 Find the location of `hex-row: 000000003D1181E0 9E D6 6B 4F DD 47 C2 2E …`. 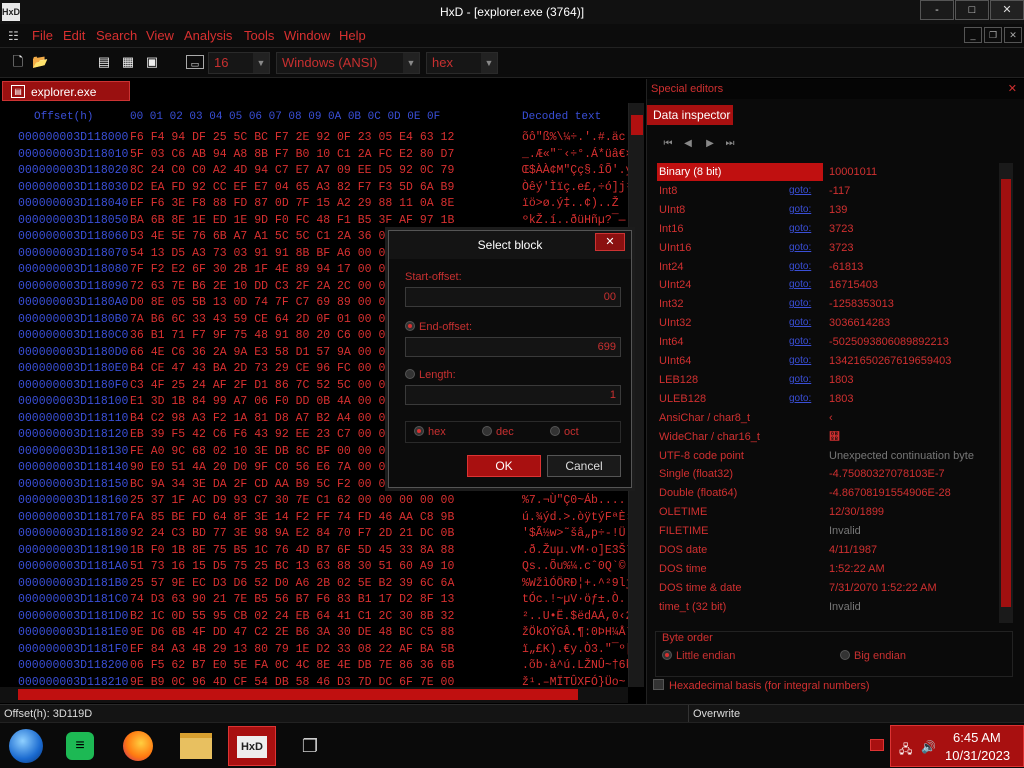

hex-row: 000000003D1181E0 9E D6 6B 4F DD 47 C2 2E … is located at coordinates (314, 634).